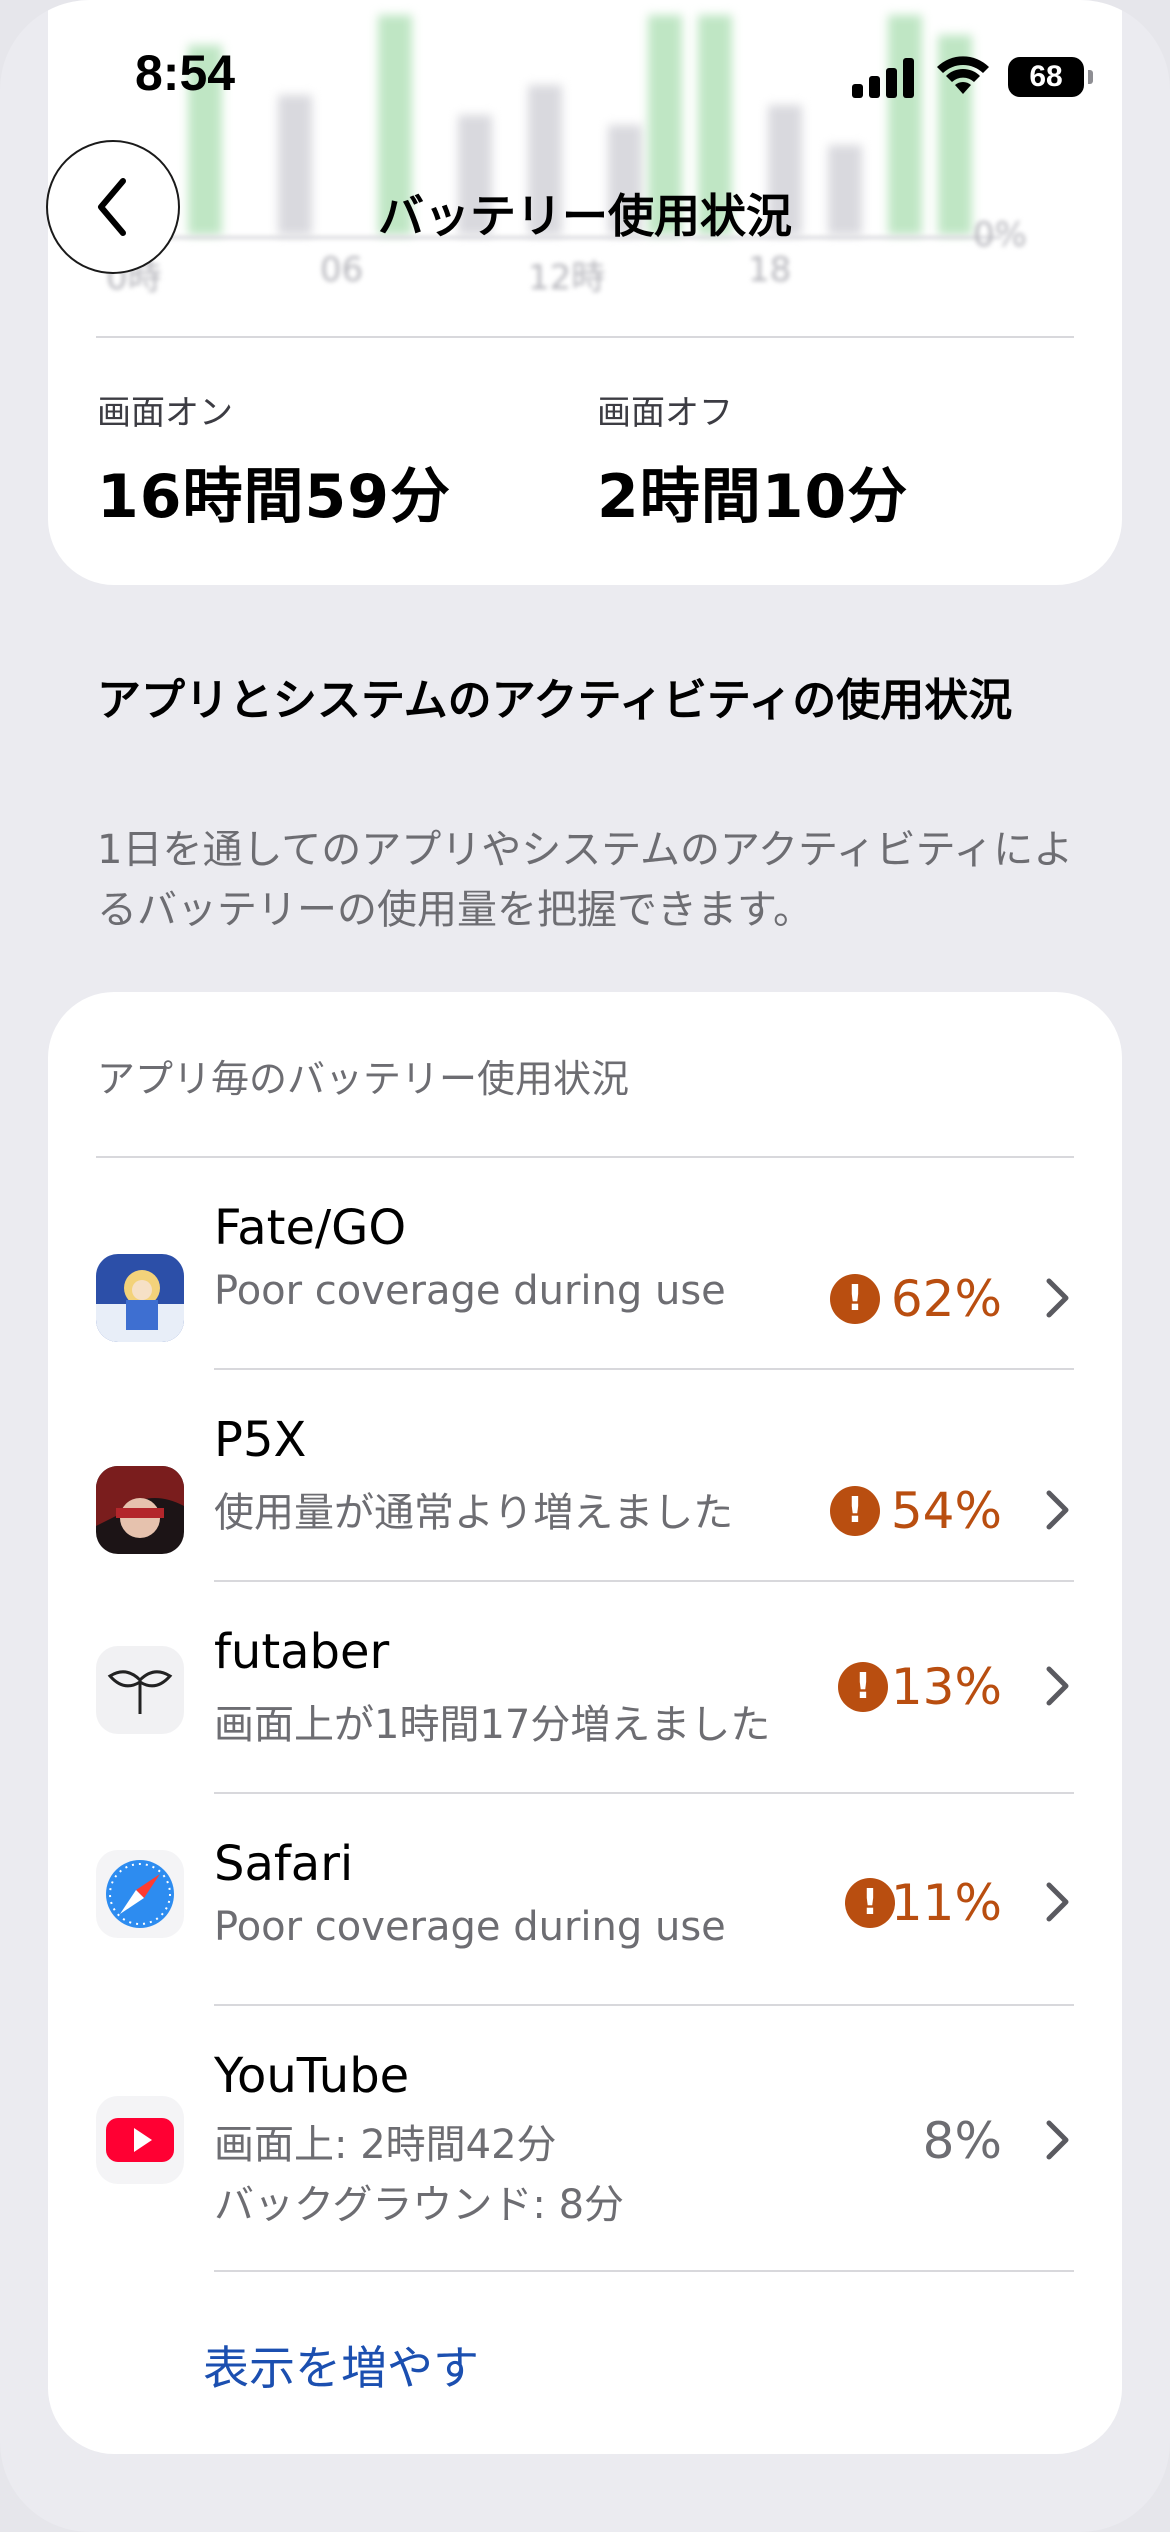 This screenshot has width=1170, height=2532. I want to click on app-row-safari: Safari Poor coverage during use ! 11%, so click(585, 1898).